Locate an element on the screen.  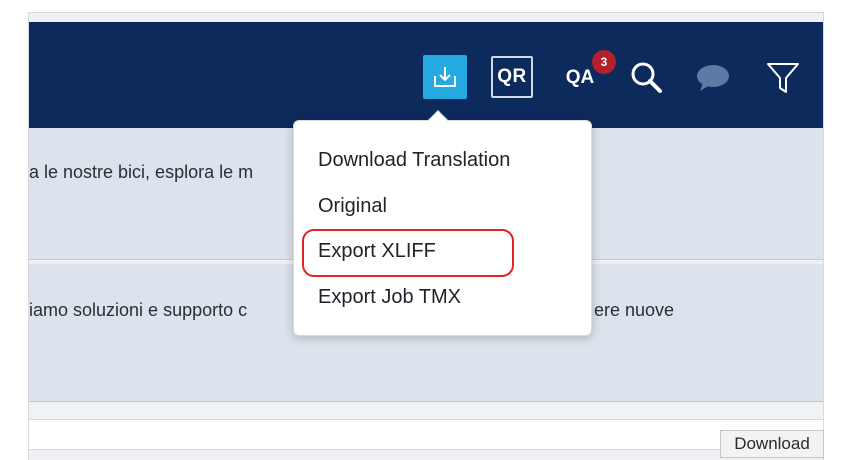
segment-row-empty is located at coordinates (426, 435).